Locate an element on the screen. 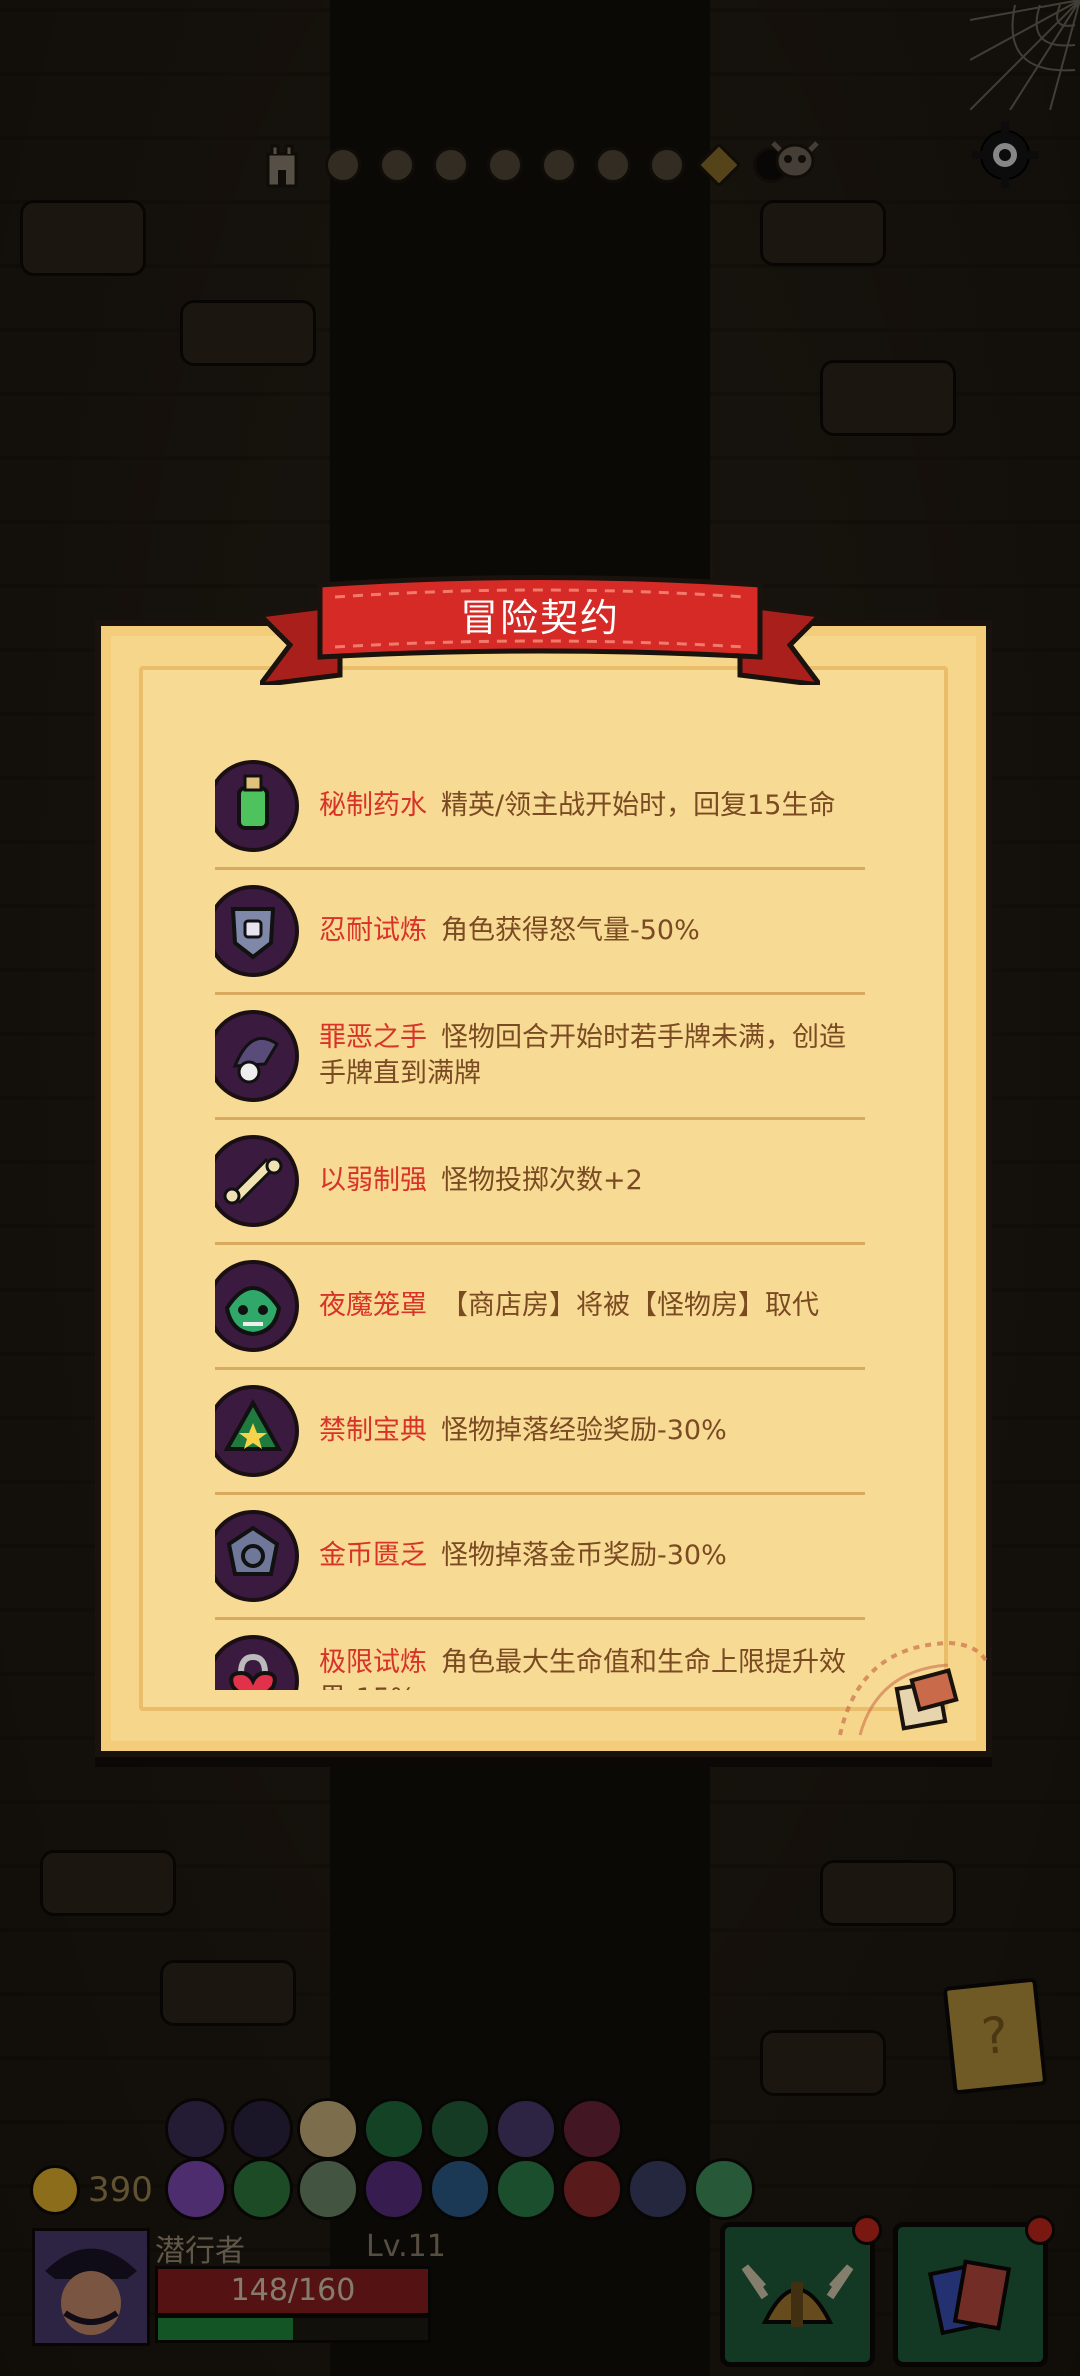  contract-text: 禁制宝典 怪物掉落经验奖励-30% is located at coordinates (589, 1431).